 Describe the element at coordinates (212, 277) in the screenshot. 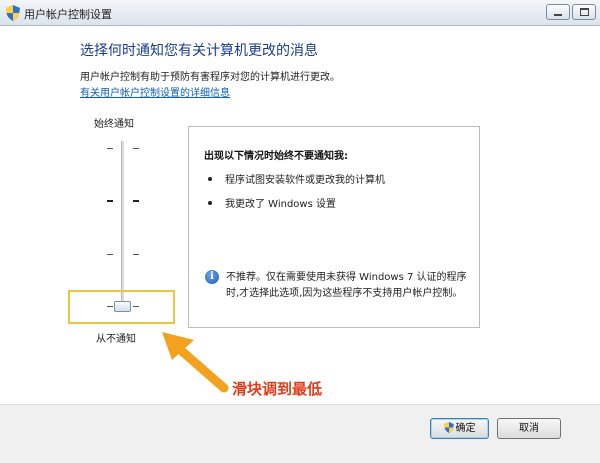

I see `info-icon: i` at that location.